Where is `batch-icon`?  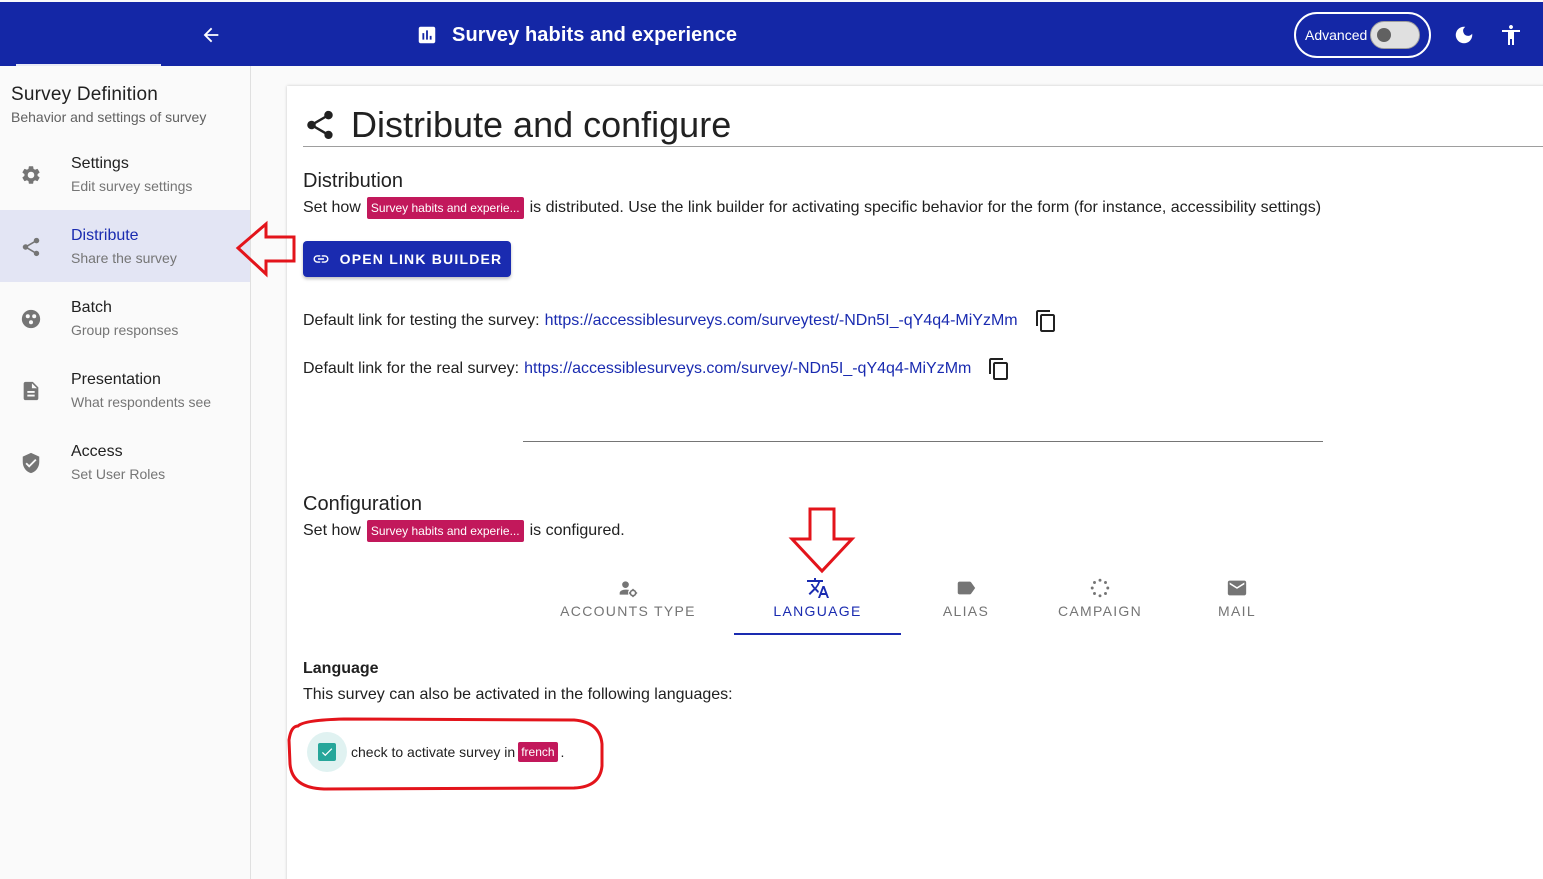 batch-icon is located at coordinates (31, 319).